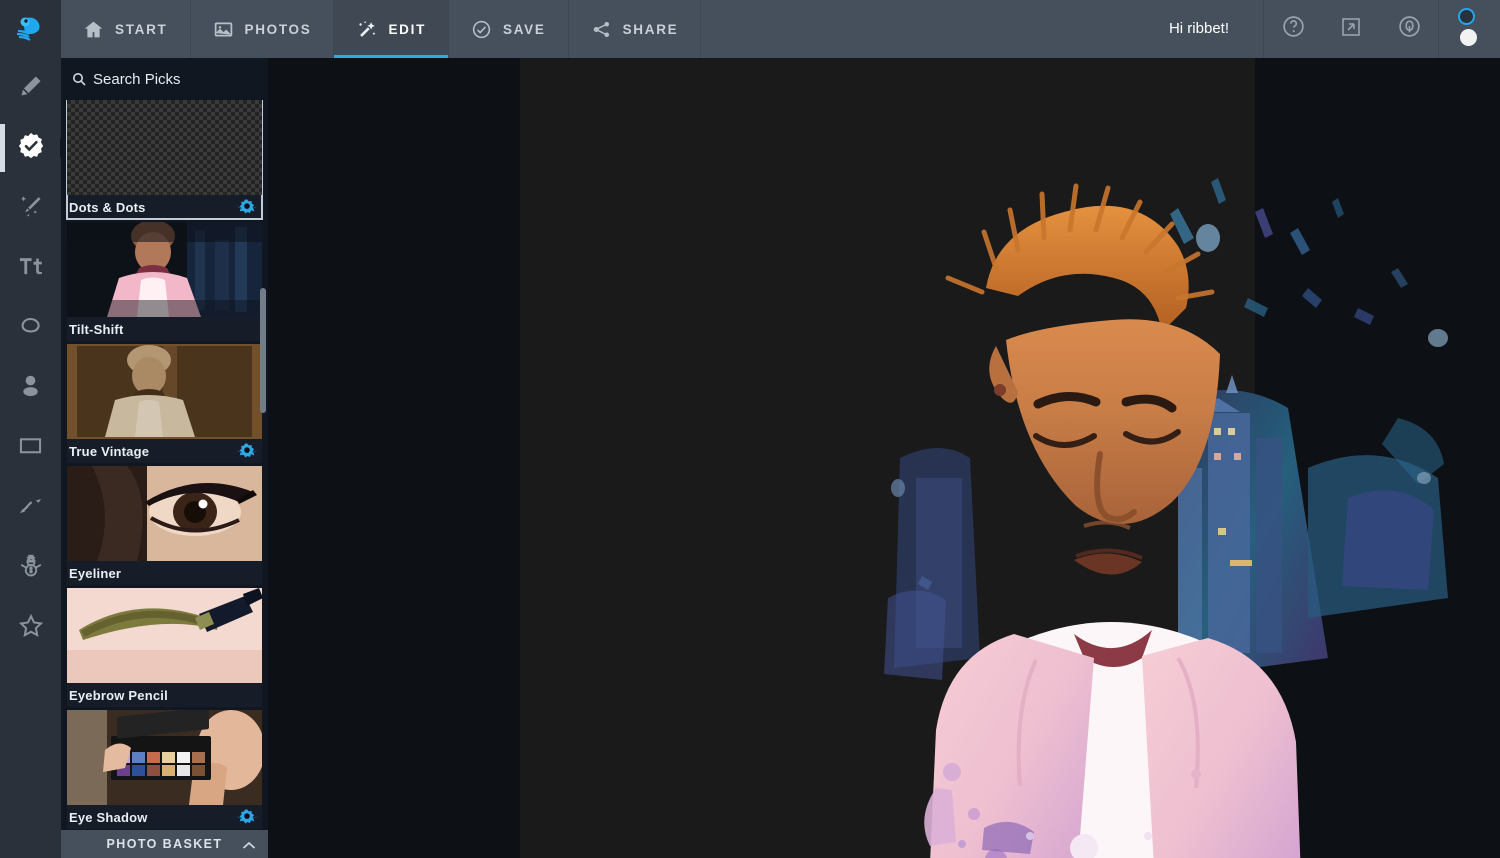 Image resolution: width=1500 pixels, height=858 pixels. I want to click on chevron-up-icon, so click(249, 847).